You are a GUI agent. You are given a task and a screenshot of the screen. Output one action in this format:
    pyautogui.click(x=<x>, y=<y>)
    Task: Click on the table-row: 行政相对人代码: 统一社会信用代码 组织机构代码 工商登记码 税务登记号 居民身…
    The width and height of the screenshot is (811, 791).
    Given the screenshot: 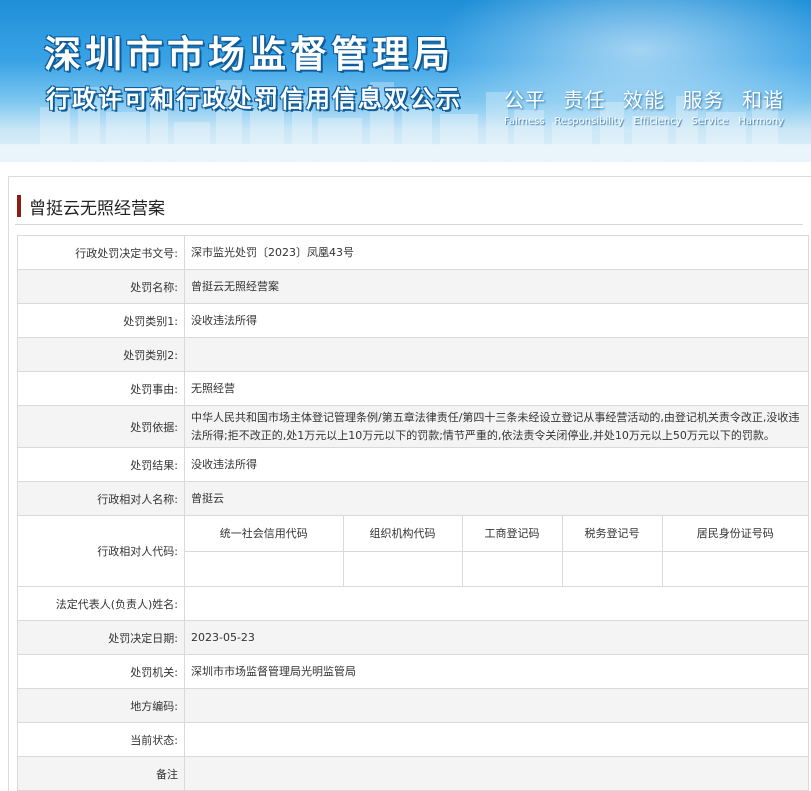 What is the action you would take?
    pyautogui.click(x=413, y=551)
    